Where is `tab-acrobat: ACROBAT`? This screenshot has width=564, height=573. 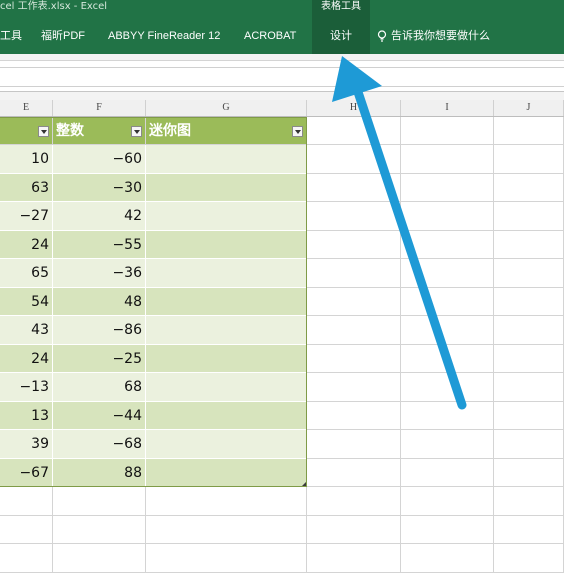
tab-acrobat: ACROBAT is located at coordinates (270, 35).